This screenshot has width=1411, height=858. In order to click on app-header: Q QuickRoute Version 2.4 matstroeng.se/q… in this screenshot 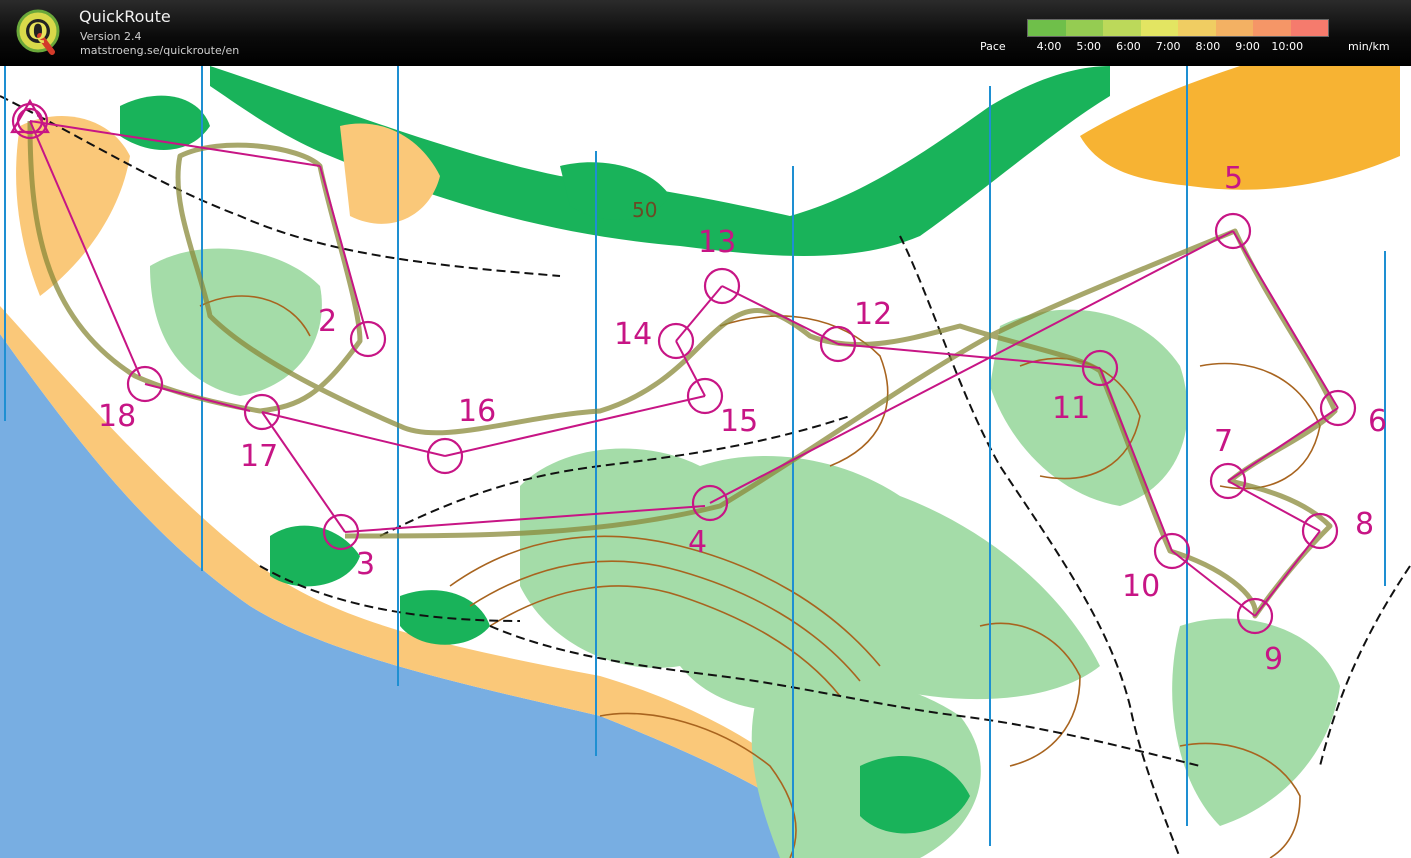, I will do `click(705, 33)`.